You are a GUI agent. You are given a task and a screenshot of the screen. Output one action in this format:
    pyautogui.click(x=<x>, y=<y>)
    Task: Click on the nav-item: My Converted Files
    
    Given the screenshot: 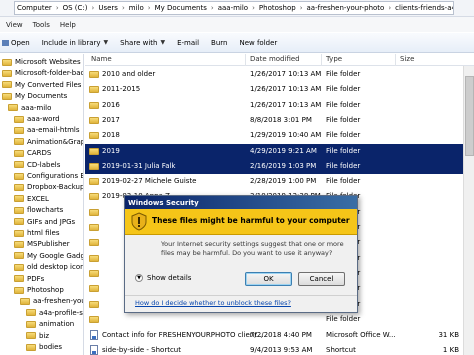 What is the action you would take?
    pyautogui.click(x=41, y=85)
    